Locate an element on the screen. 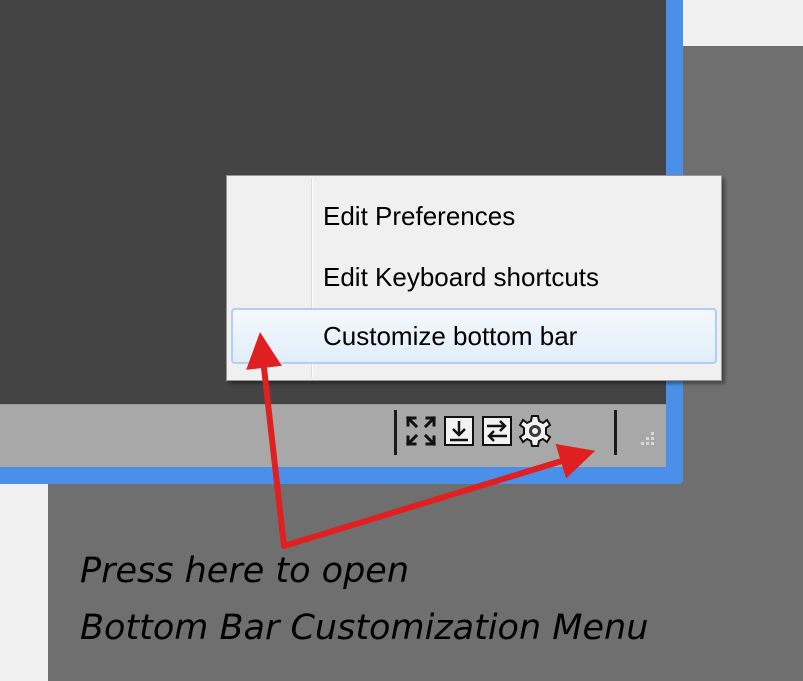  fullscreen-icon is located at coordinates (421, 431).